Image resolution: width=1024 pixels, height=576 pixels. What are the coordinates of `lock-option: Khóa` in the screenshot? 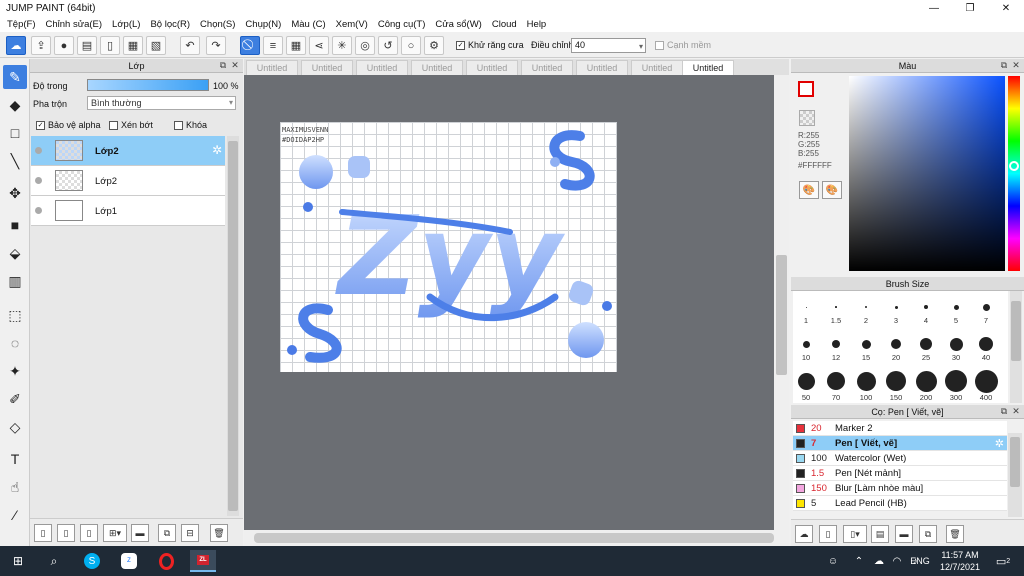 It's located at (190, 125).